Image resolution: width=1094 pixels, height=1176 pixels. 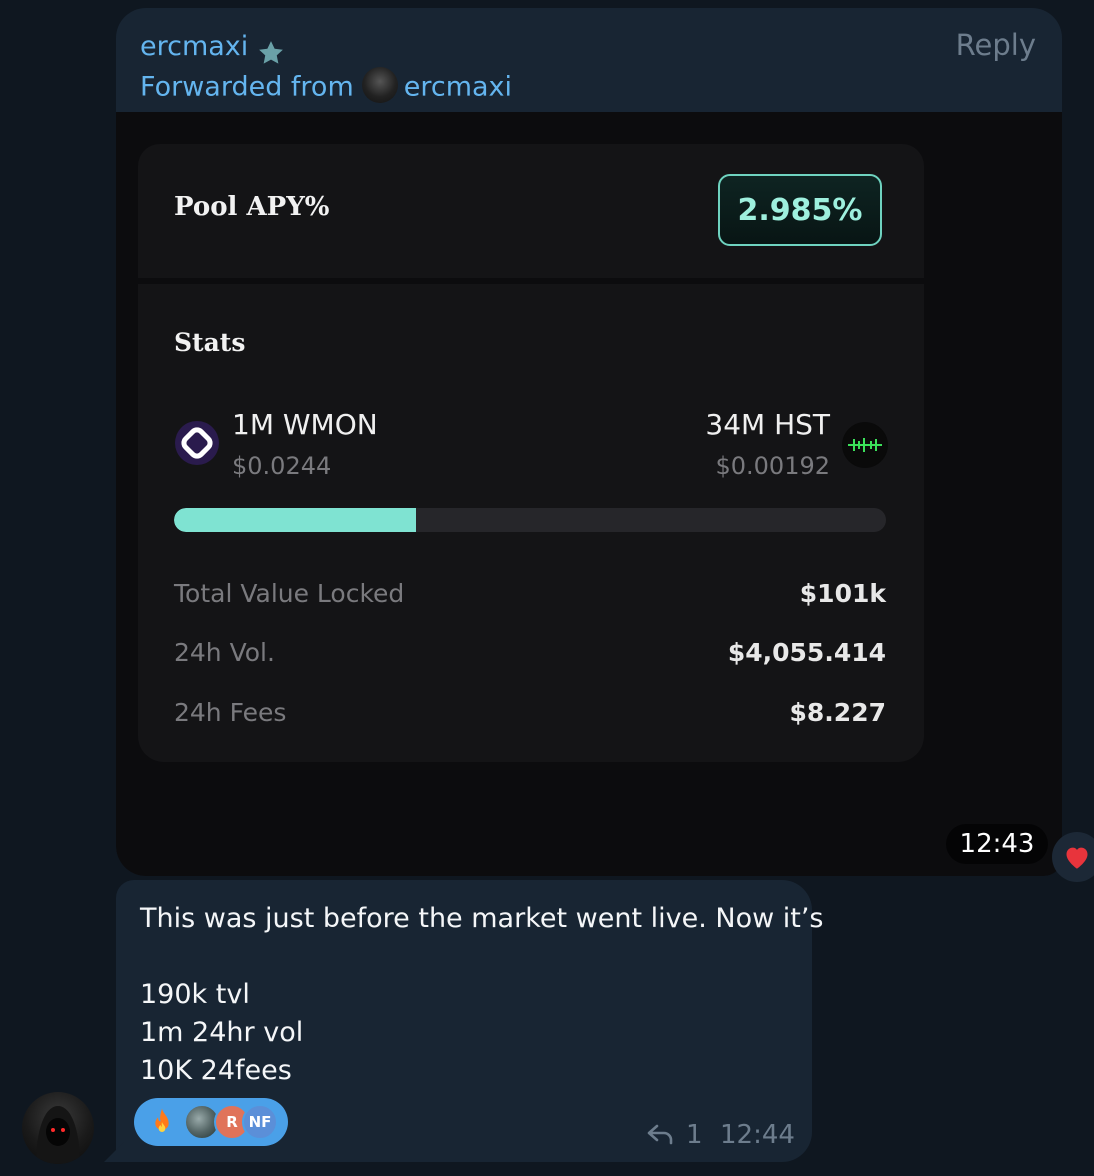 I want to click on bubble-tail, so click(x=114, y=1152).